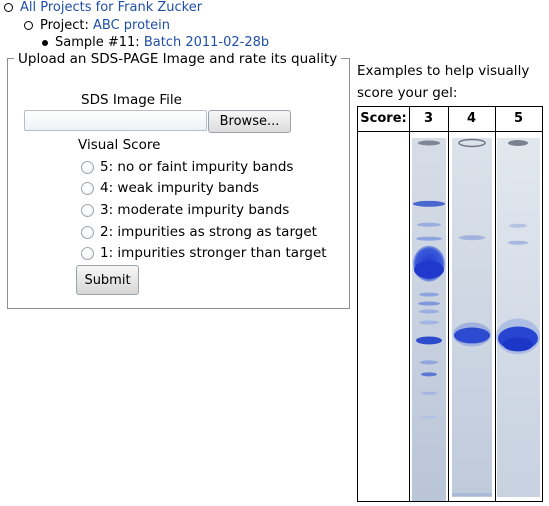 The image size is (549, 506). What do you see at coordinates (518, 118) in the screenshot?
I see `score-column-5: 5` at bounding box center [518, 118].